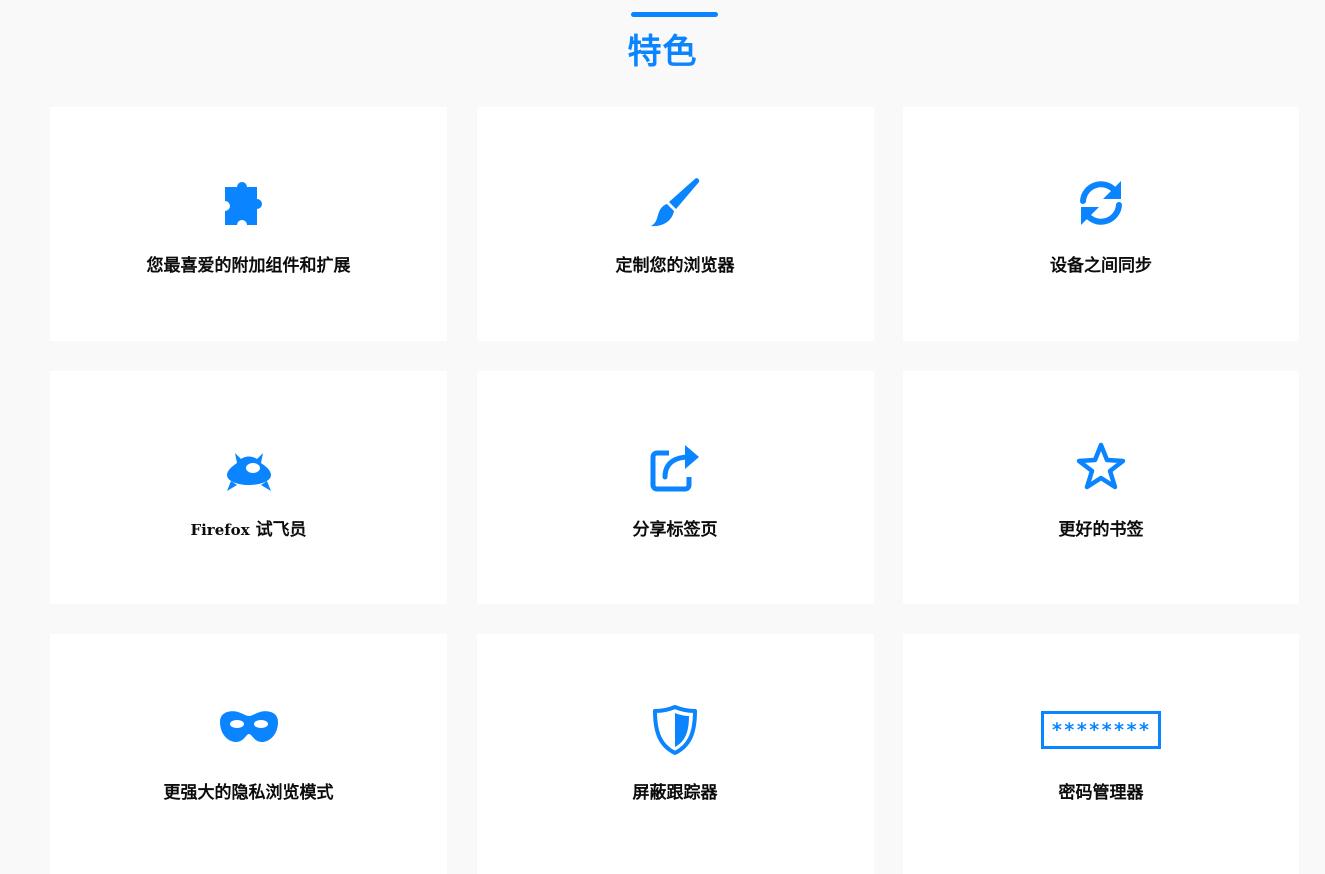 The image size is (1325, 874). I want to click on section-title: 特色, so click(662, 52).